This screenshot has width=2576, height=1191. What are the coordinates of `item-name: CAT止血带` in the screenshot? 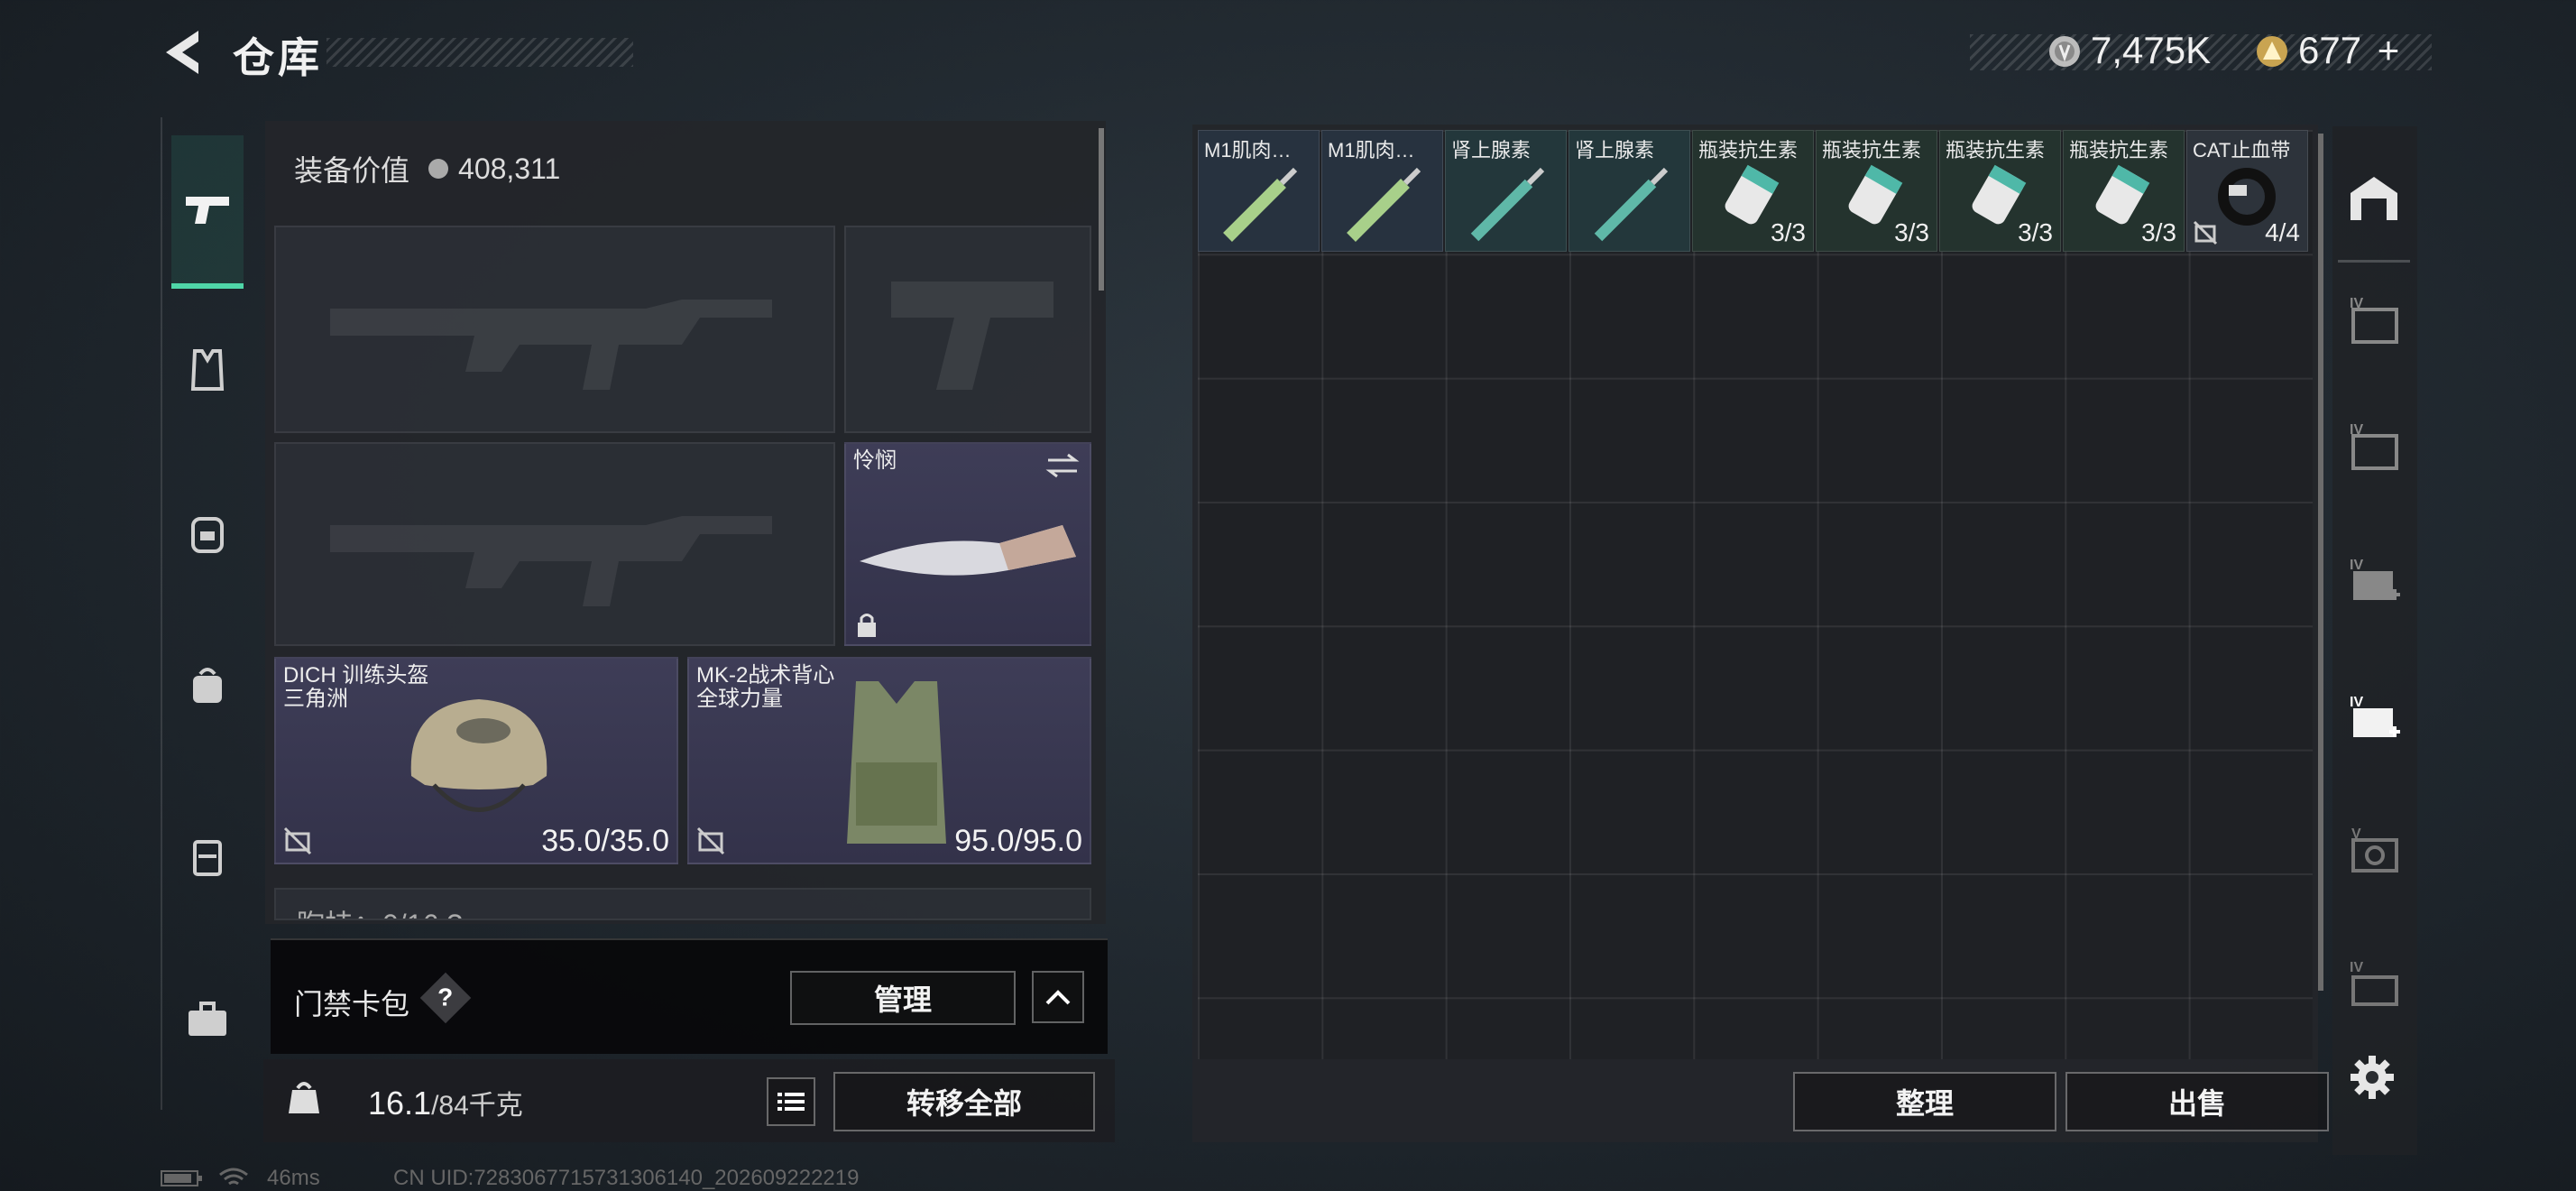 It's located at (2242, 150).